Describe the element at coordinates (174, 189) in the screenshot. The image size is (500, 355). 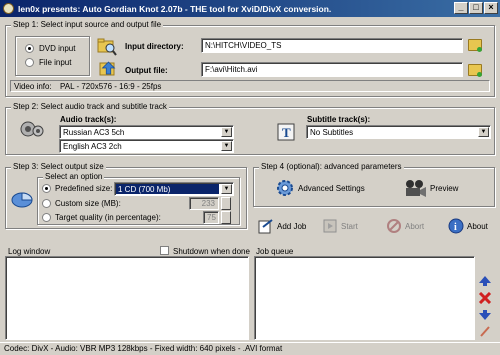
I see `predefined-size-select: 1 CD (700 Mb) ▼` at that location.